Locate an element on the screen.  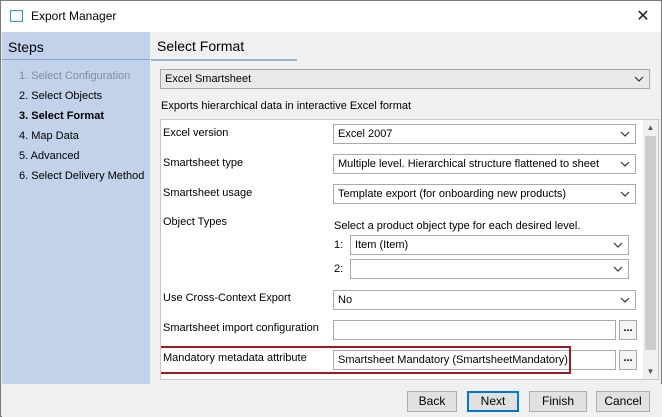
level-2-select is located at coordinates (489, 269).